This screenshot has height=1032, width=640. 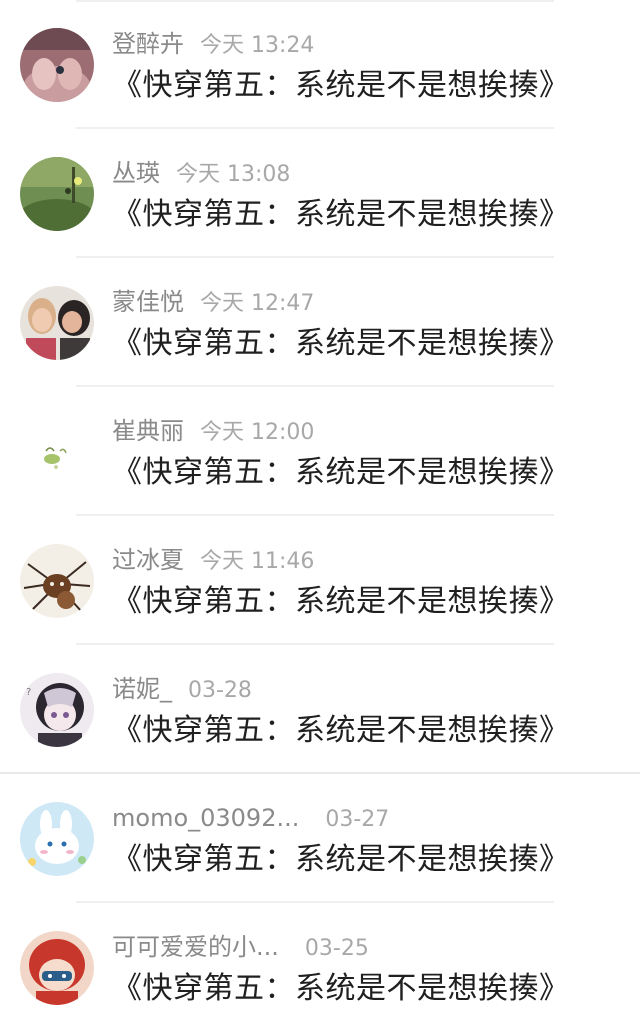 I want to click on comment-time: 今天 13:08, so click(x=233, y=174).